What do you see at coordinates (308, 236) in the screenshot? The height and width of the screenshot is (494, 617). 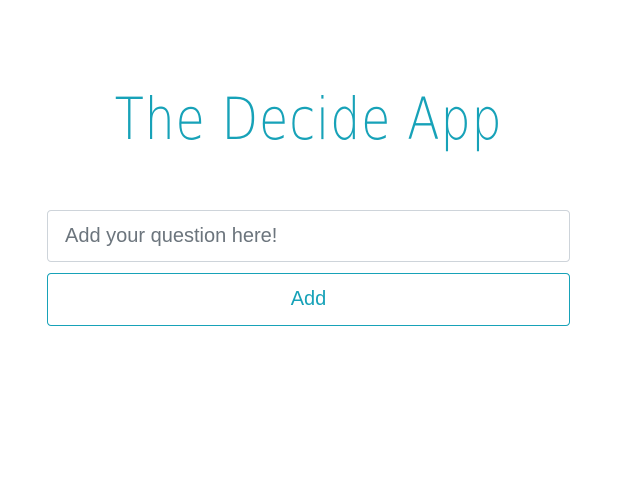 I see `question-input` at bounding box center [308, 236].